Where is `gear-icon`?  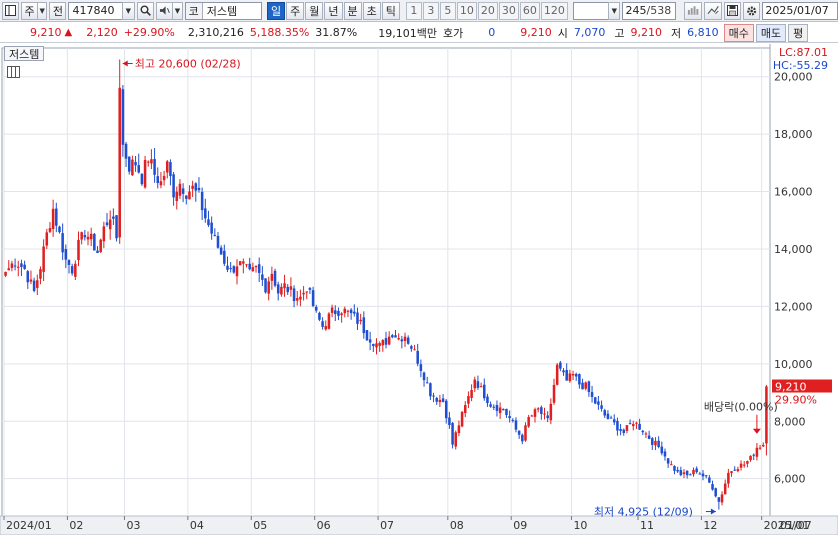
gear-icon is located at coordinates (752, 10).